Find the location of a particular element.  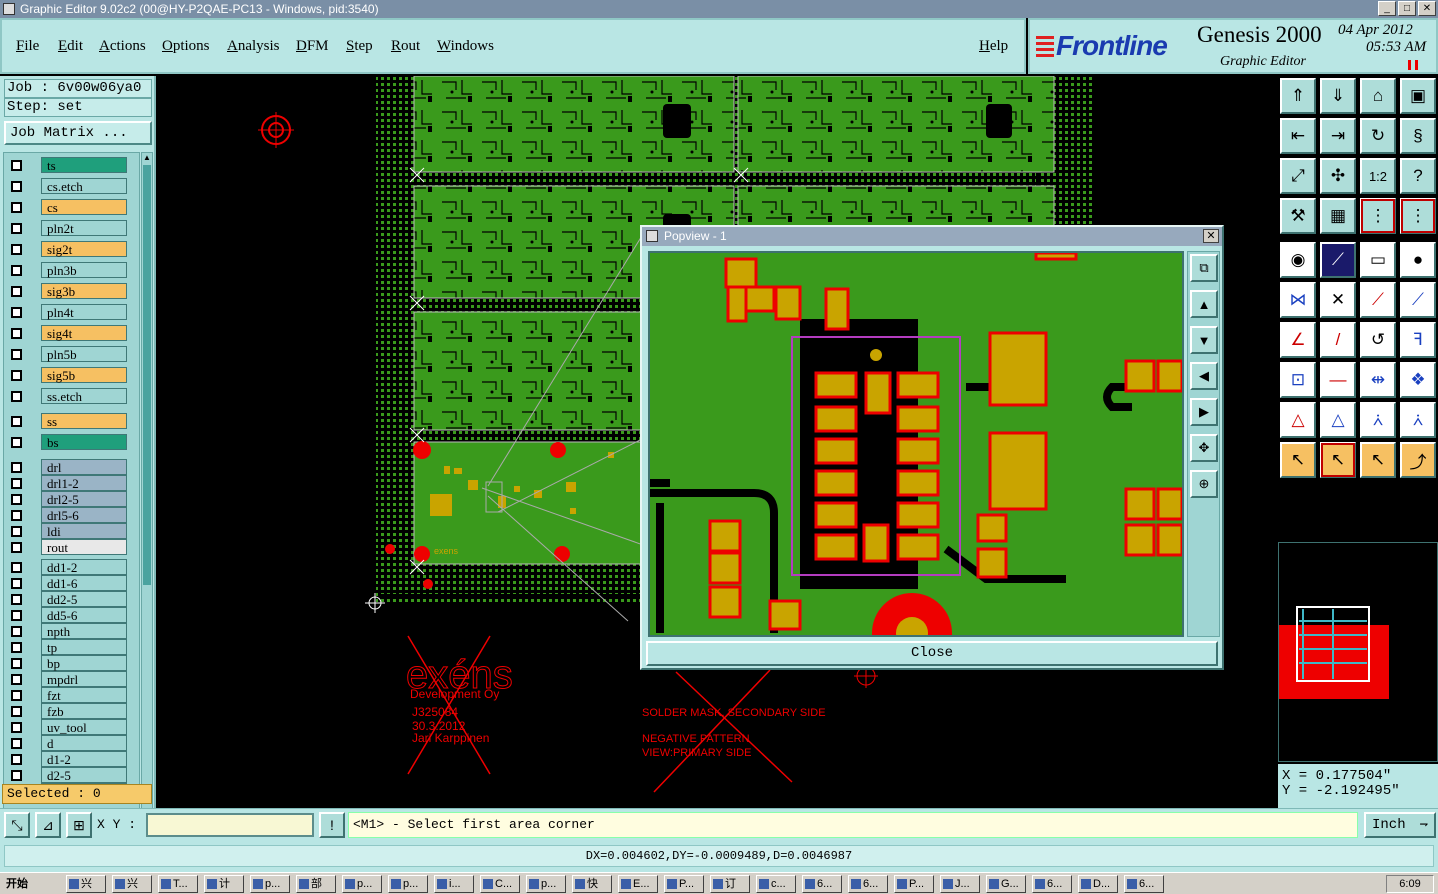

layer-name: npth is located at coordinates (84, 631).